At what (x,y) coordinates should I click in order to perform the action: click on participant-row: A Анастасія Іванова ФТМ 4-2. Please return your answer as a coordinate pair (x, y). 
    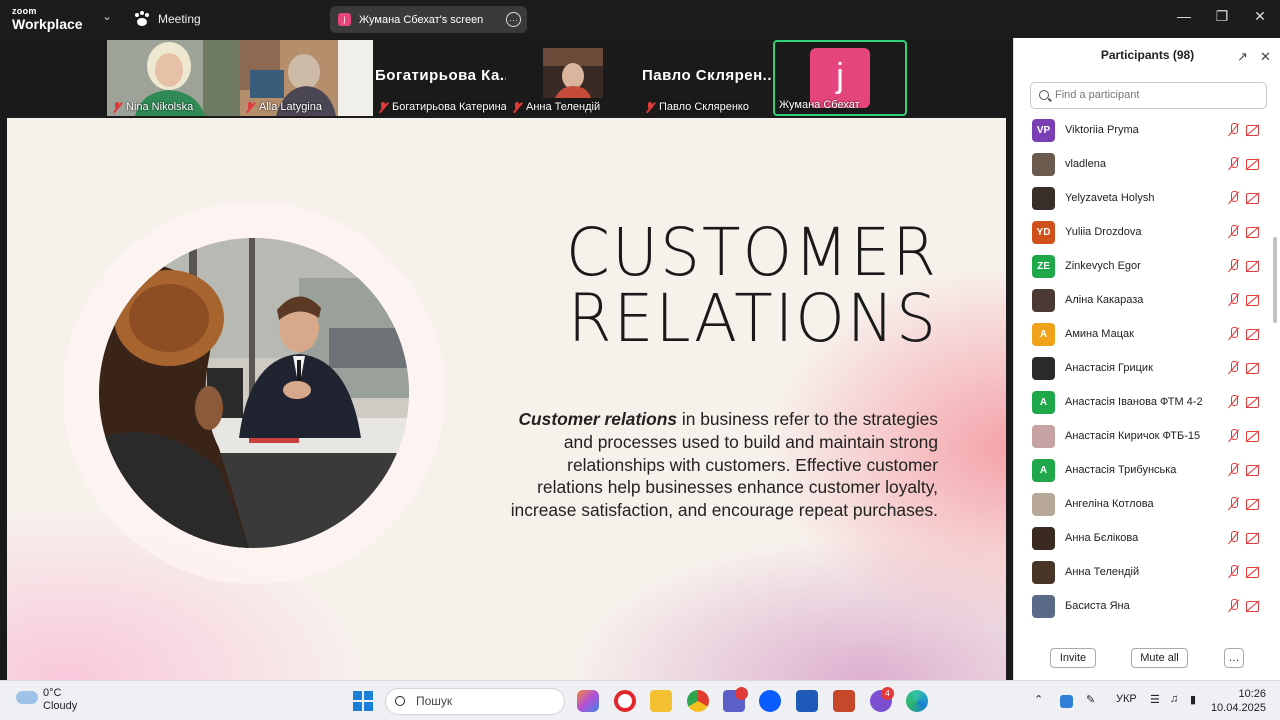
    Looking at the image, I should click on (1143, 404).